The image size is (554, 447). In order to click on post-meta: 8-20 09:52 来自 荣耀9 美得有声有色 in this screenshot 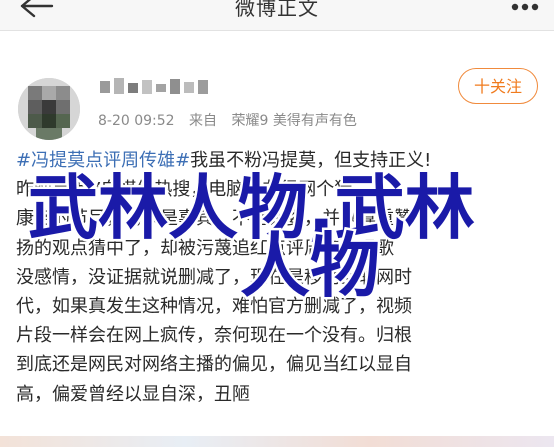, I will do `click(232, 120)`.